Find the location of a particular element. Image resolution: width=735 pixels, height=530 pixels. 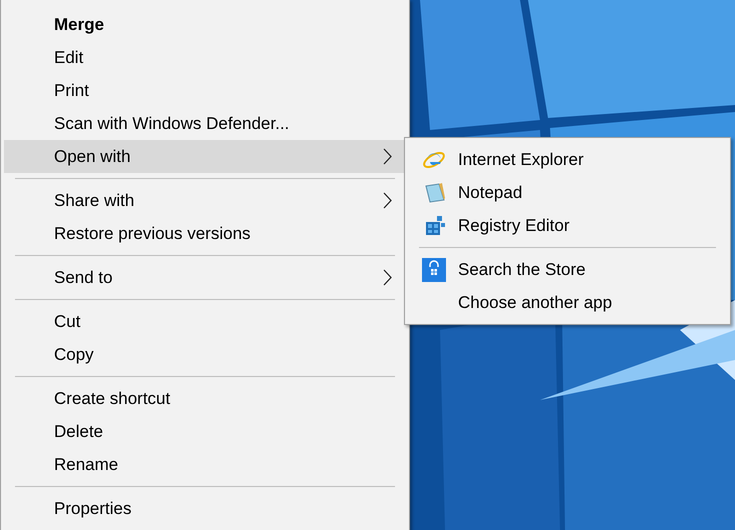

menu-item: Internet Explorer is located at coordinates (567, 159).